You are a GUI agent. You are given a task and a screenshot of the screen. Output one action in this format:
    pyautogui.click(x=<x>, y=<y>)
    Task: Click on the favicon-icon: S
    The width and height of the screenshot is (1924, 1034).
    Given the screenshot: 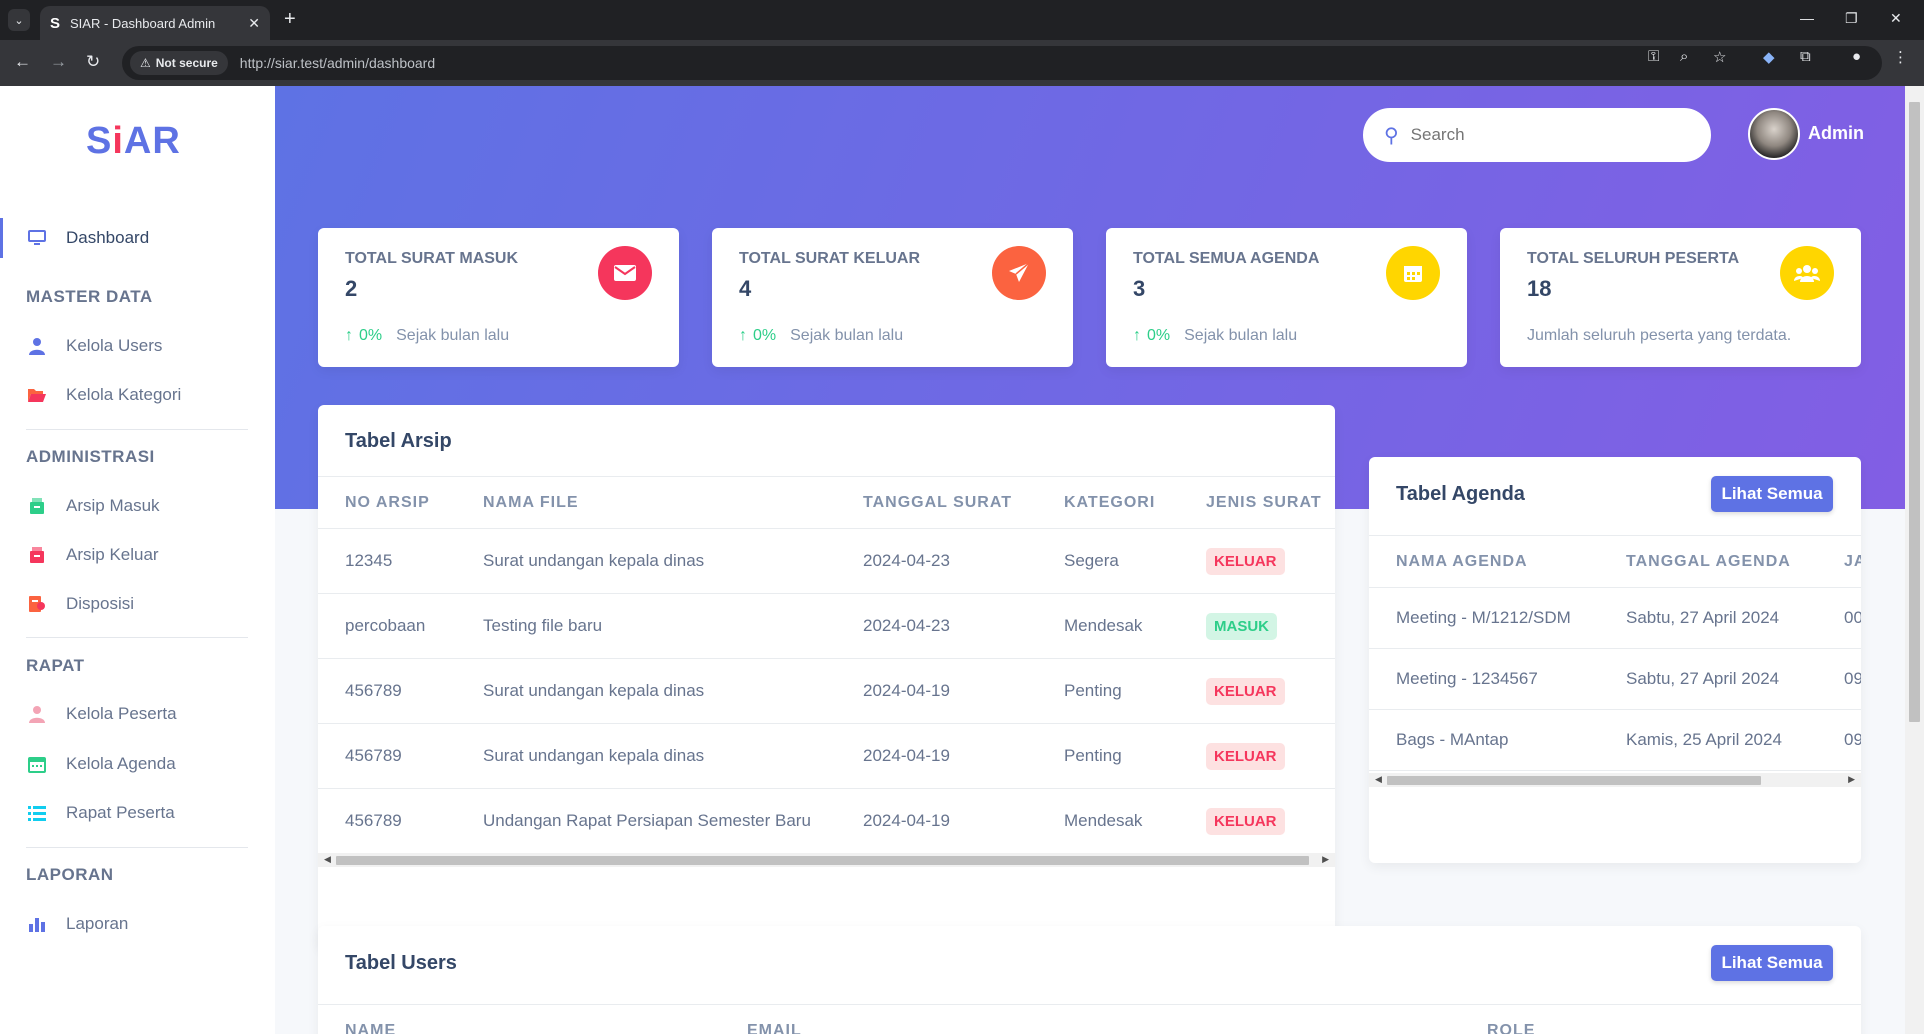 What is the action you would take?
    pyautogui.click(x=55, y=23)
    